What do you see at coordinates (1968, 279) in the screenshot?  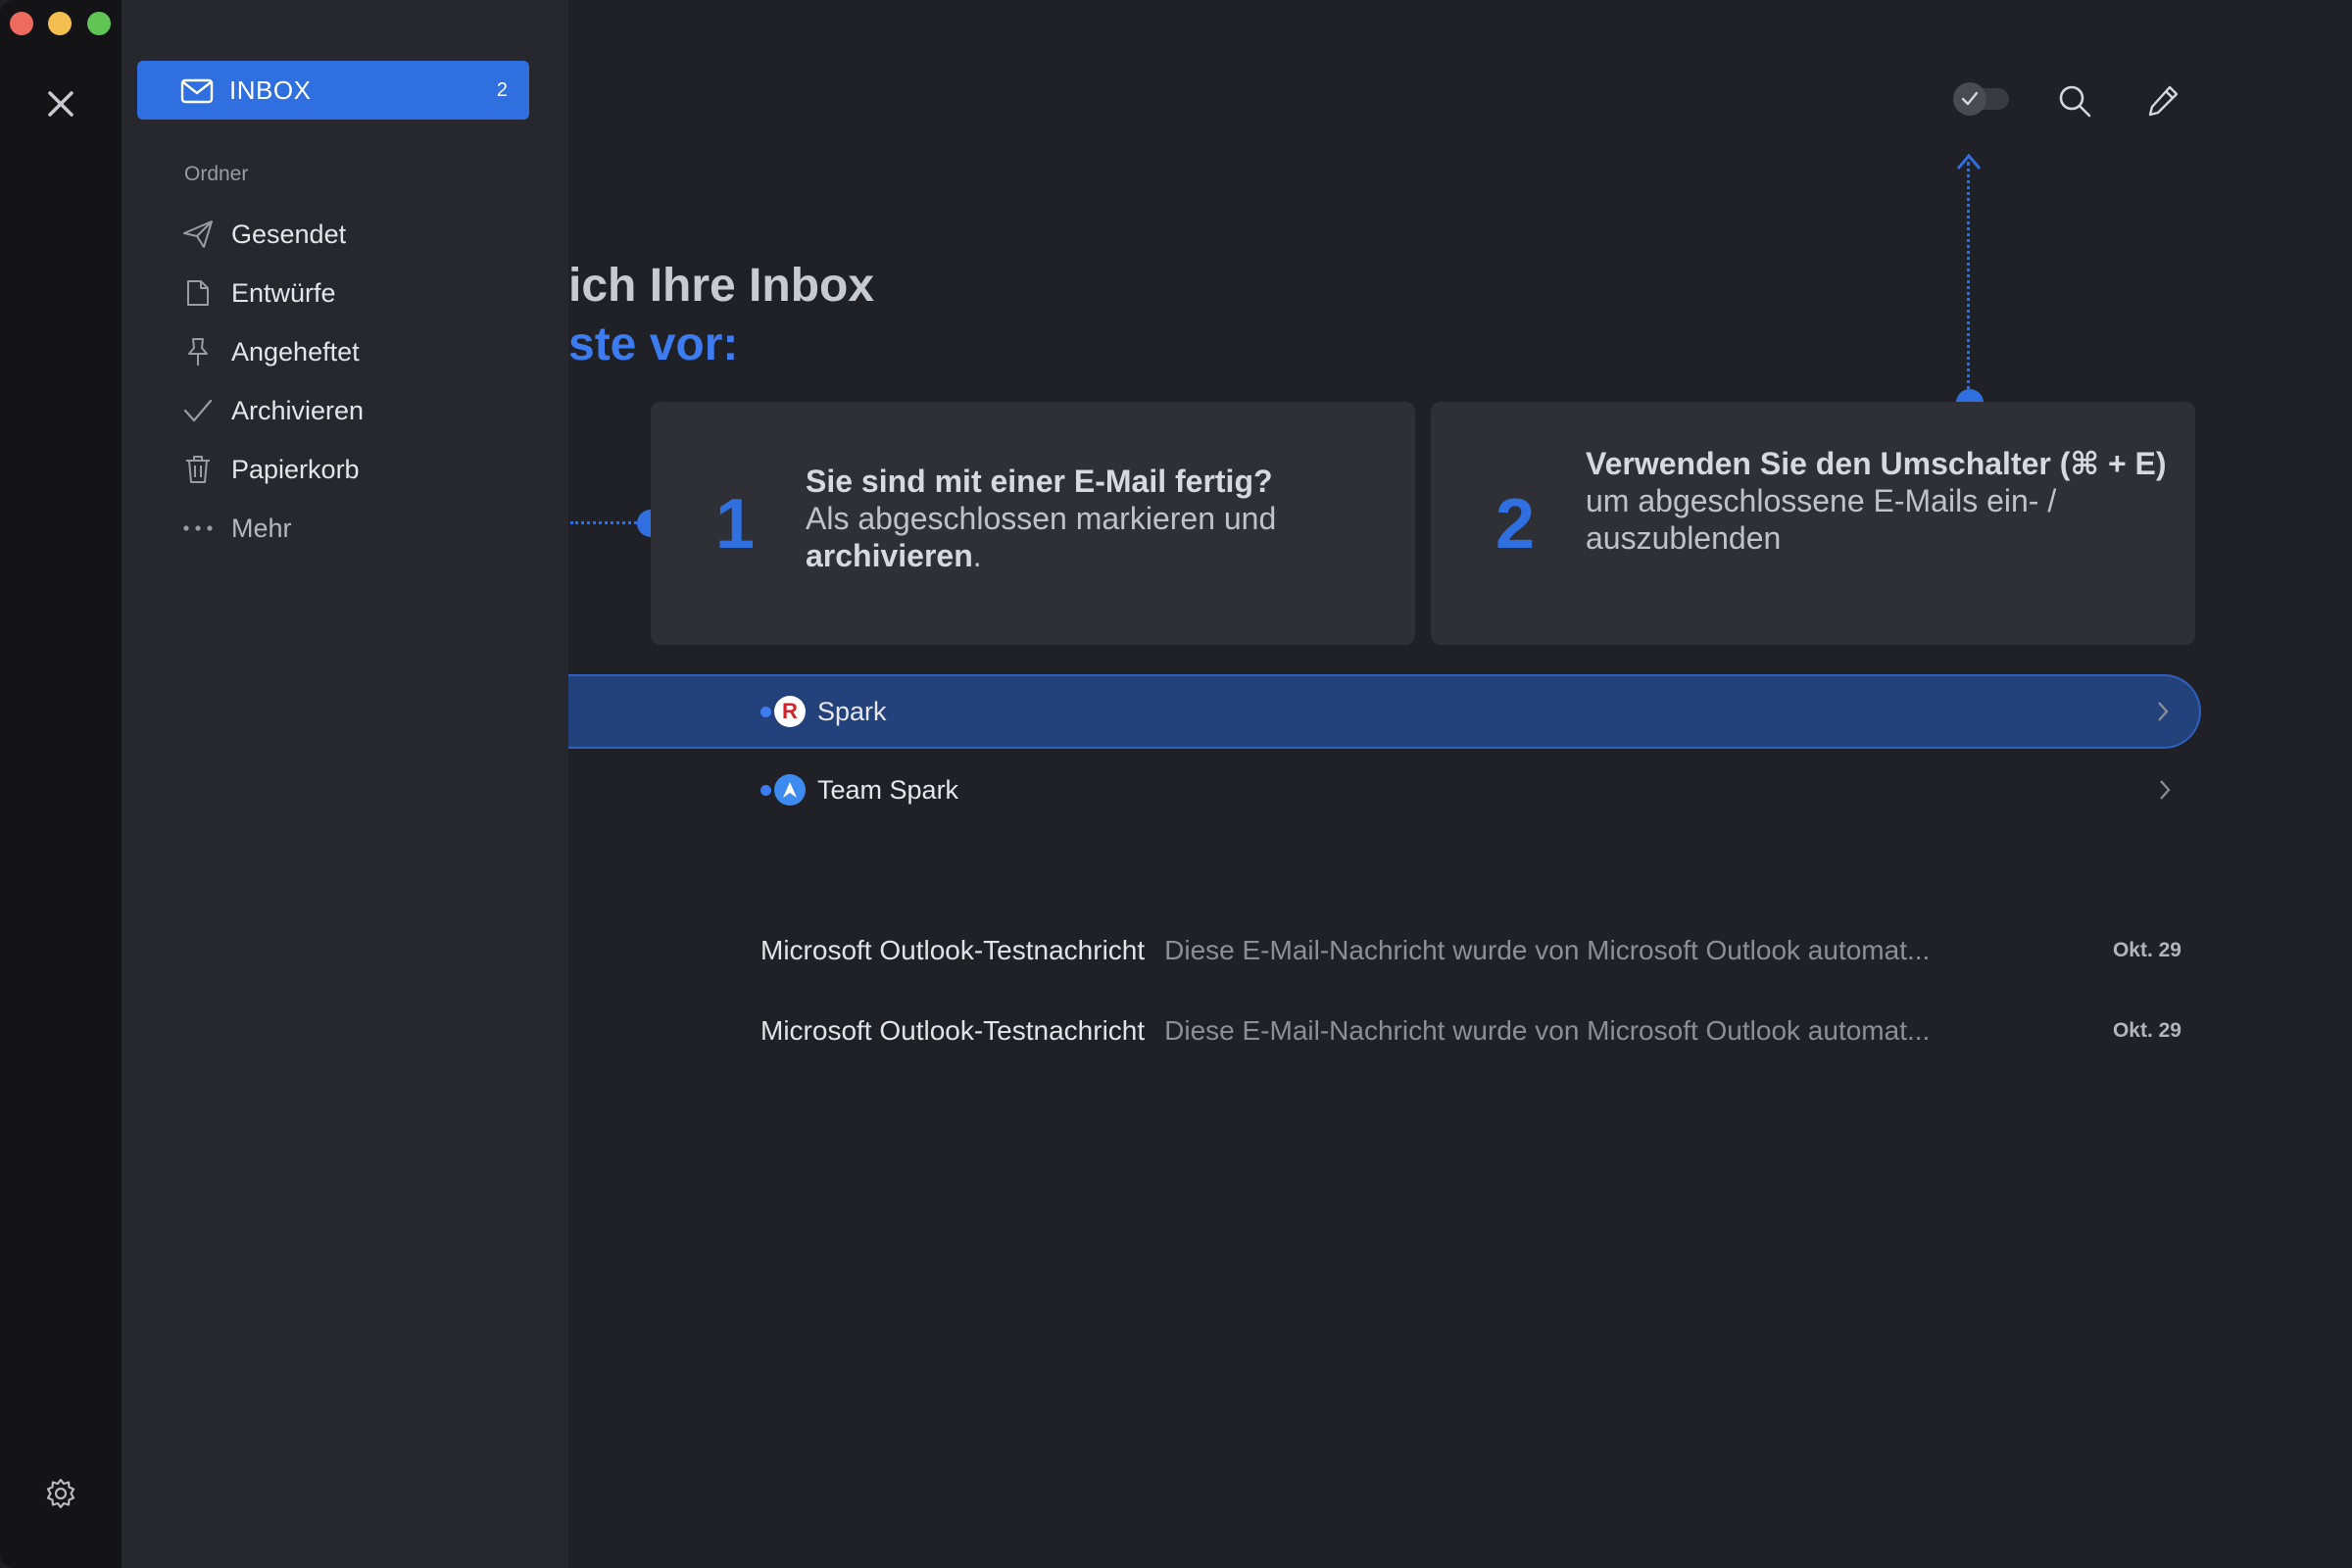 I see `toggle-connector-line` at bounding box center [1968, 279].